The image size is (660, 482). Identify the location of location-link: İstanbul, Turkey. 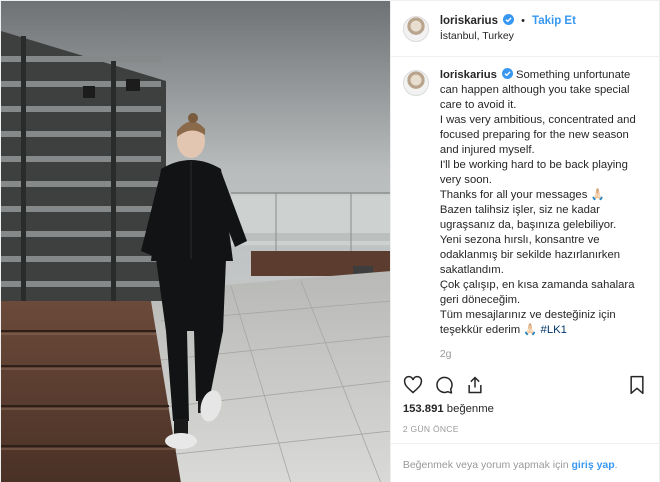
(508, 36).